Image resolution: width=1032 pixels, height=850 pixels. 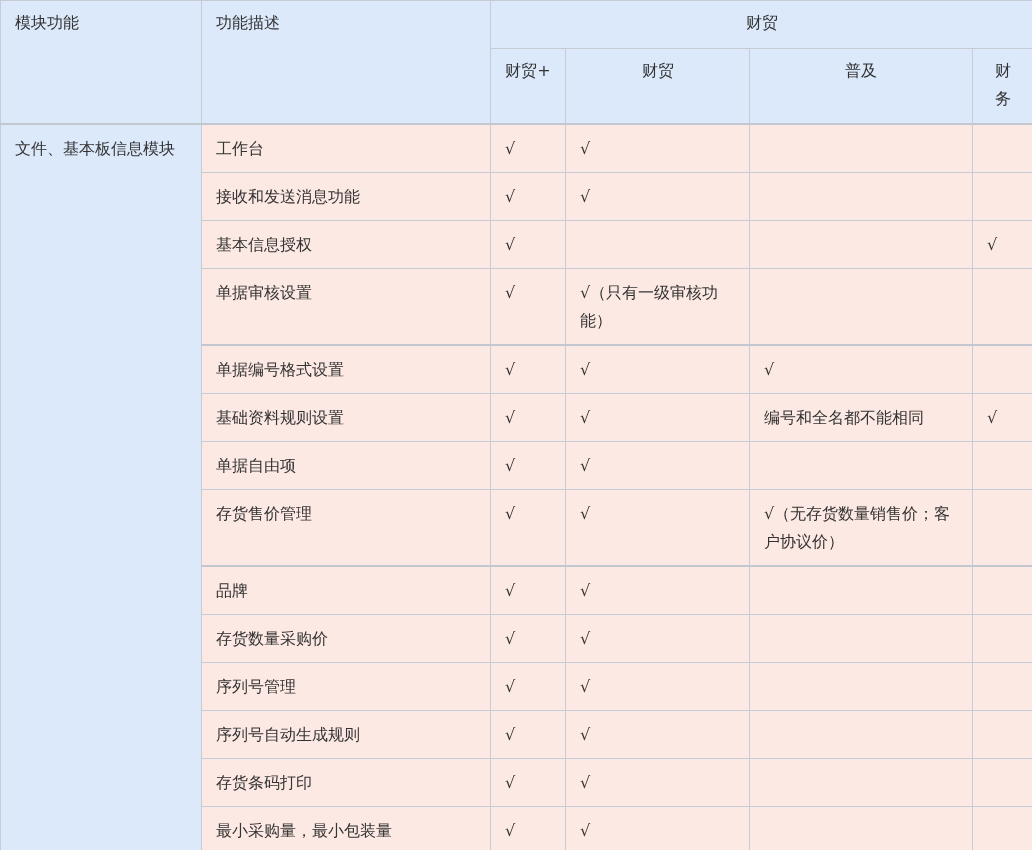 What do you see at coordinates (346, 686) in the screenshot?
I see `table-cell: 序列号管理` at bounding box center [346, 686].